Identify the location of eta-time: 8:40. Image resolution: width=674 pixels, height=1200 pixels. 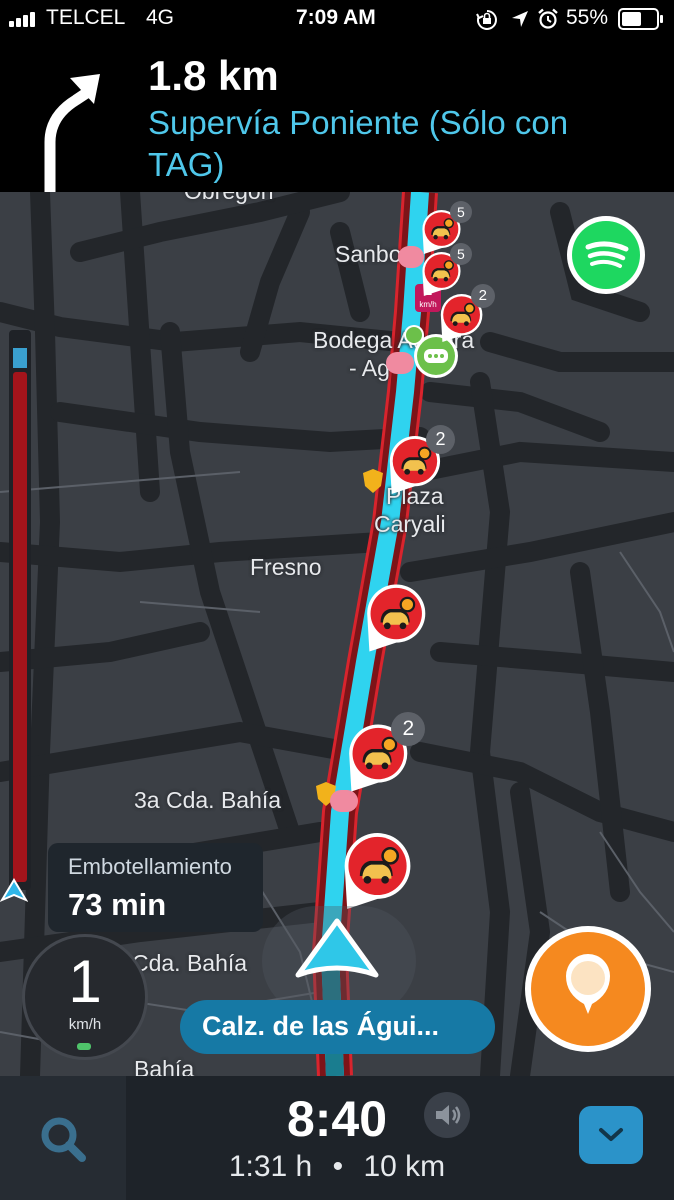
(337, 1119).